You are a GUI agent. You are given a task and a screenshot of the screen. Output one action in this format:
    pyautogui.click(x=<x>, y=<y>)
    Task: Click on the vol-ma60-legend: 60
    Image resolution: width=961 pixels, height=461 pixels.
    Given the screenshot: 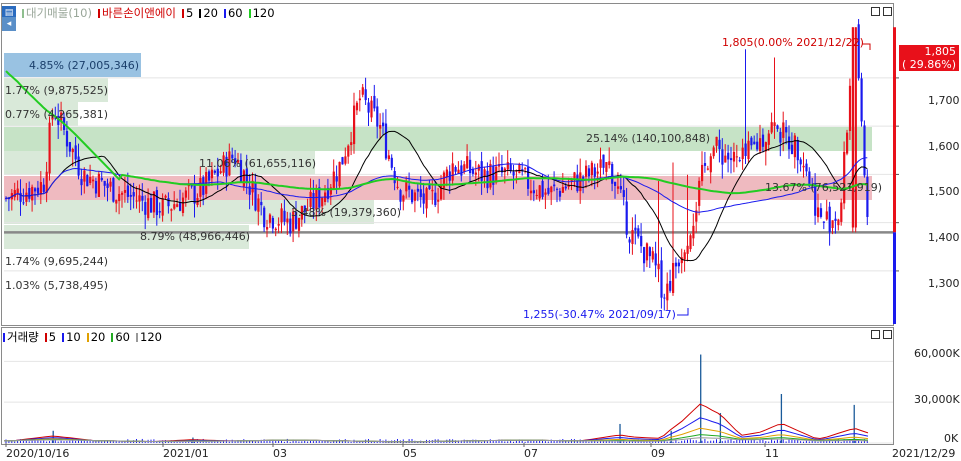 What is the action you would take?
    pyautogui.click(x=120, y=337)
    